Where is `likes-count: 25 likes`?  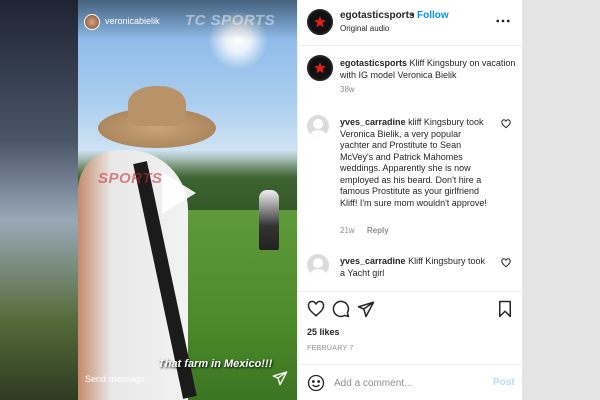
likes-count: 25 likes is located at coordinates (323, 332).